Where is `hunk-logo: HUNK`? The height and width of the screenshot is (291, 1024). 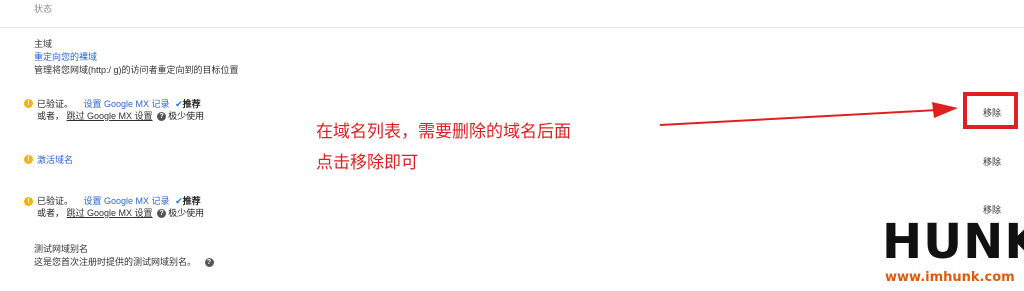
hunk-logo: HUNK is located at coordinates (953, 242).